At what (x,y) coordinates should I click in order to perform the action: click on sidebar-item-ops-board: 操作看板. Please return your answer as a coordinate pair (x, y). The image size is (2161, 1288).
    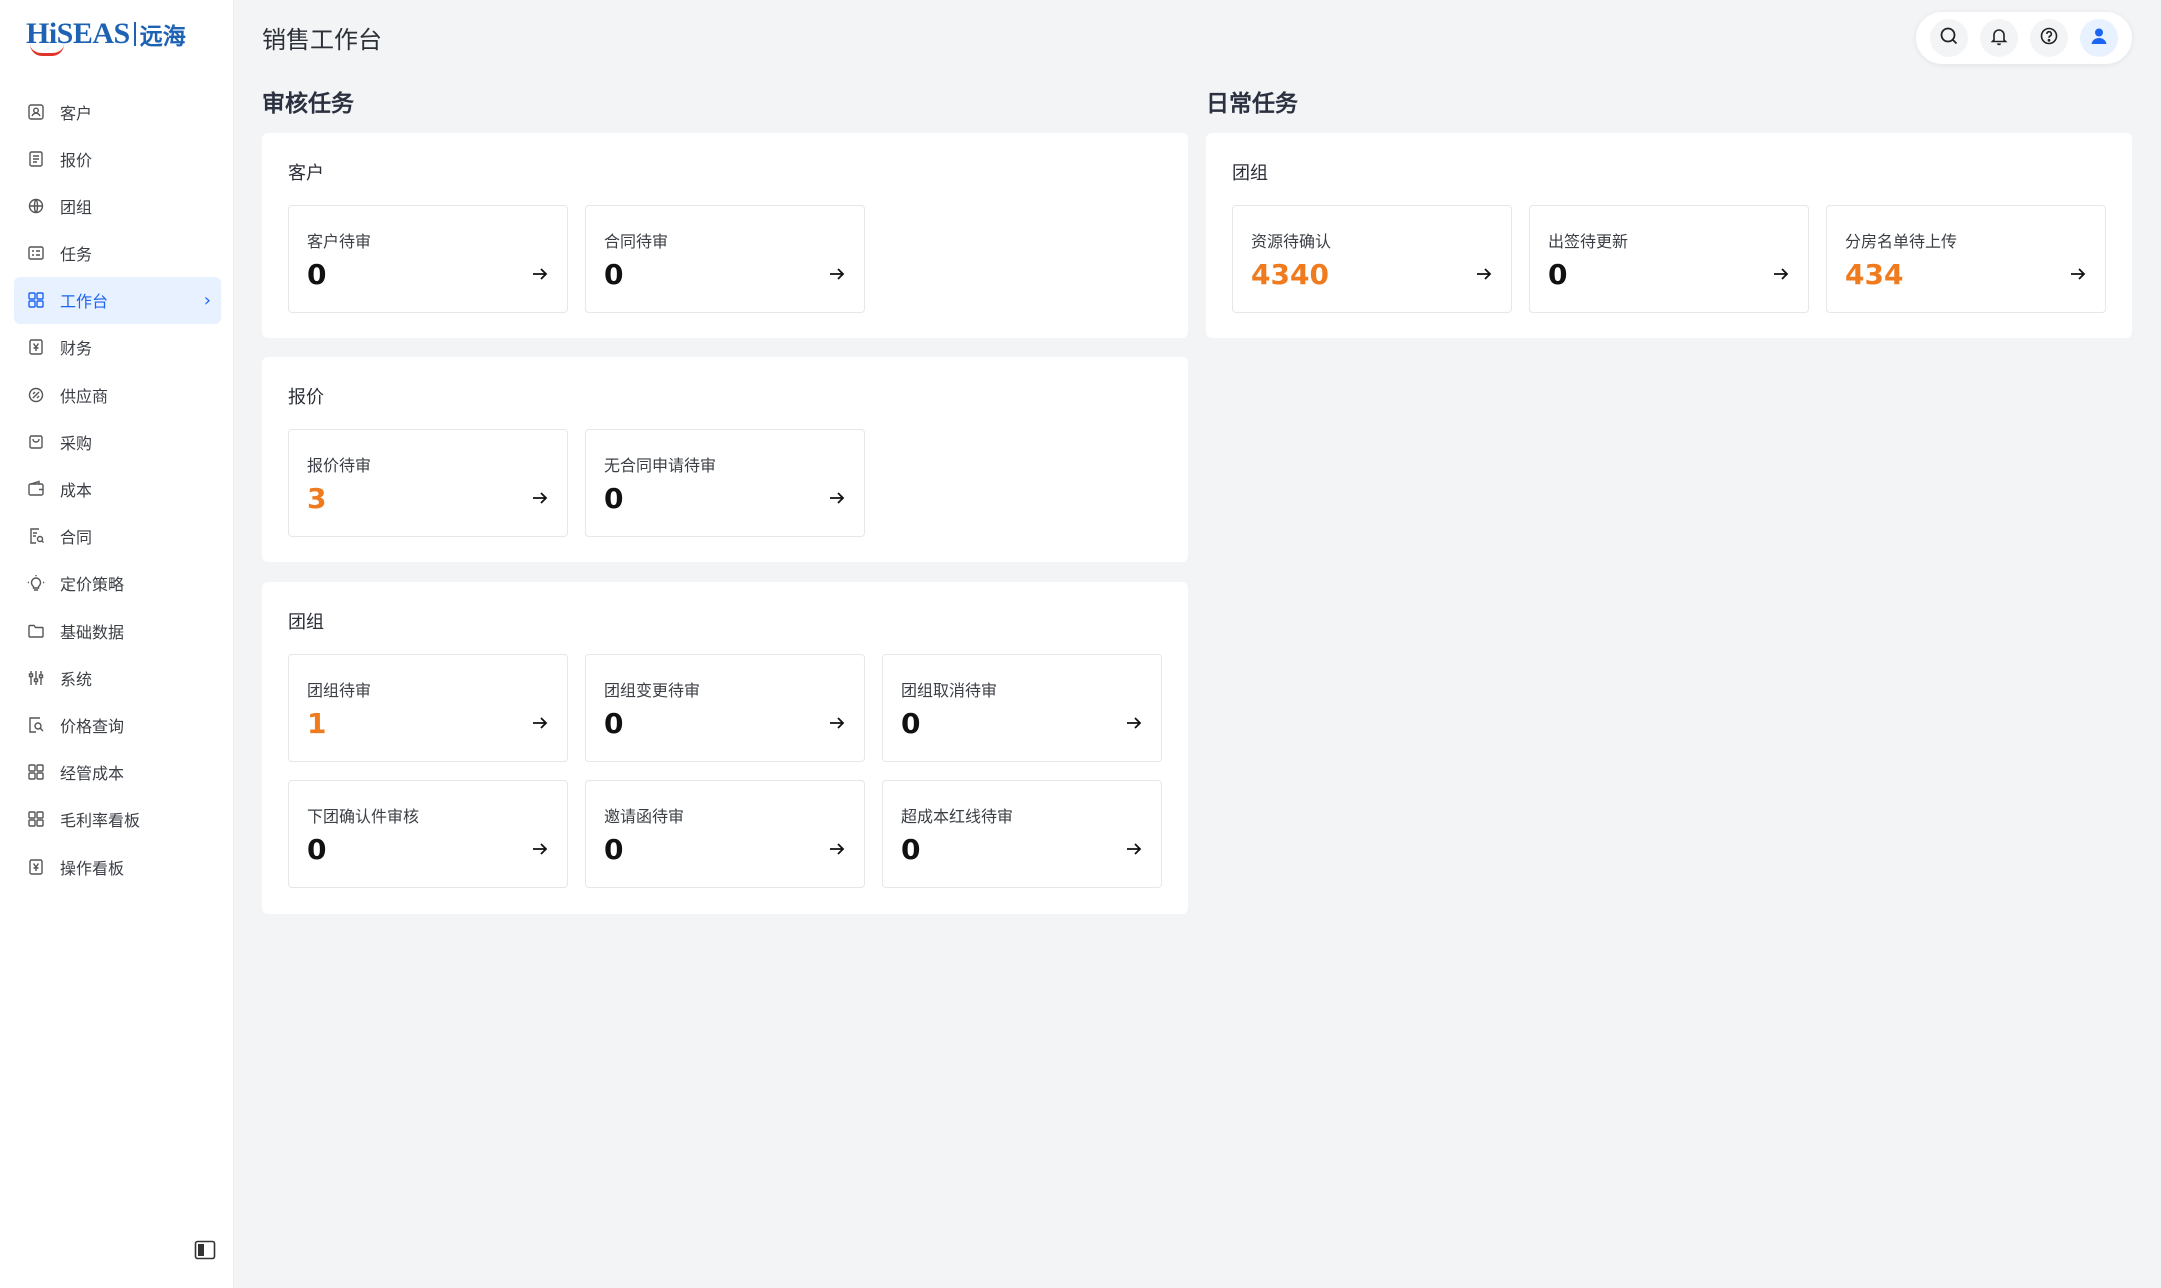
    Looking at the image, I should click on (117, 866).